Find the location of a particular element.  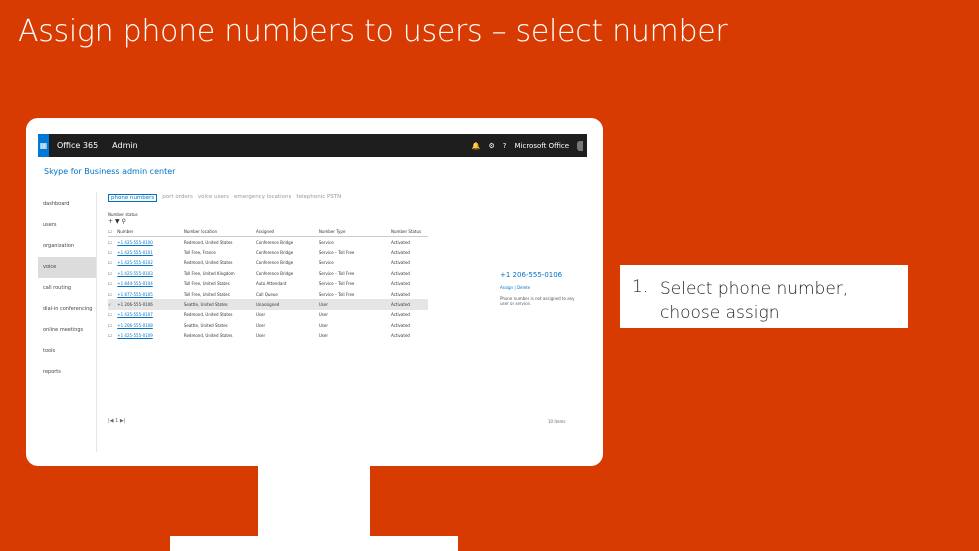

cell-location: Toll Free, United Kingdom is located at coordinates (209, 273).